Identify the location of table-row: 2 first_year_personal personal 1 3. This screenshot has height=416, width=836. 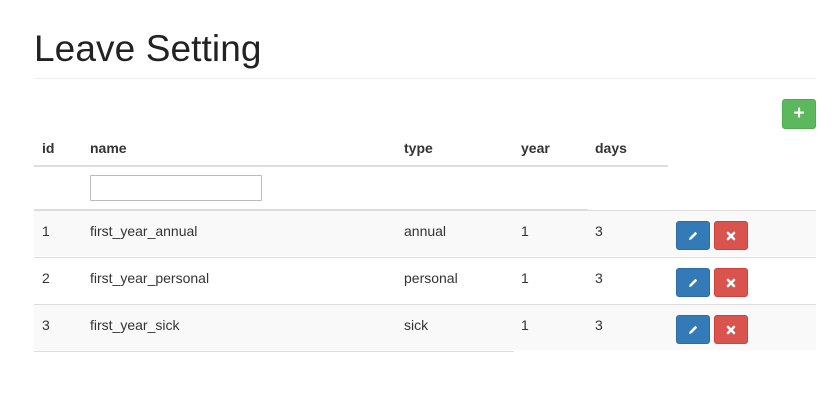
(425, 280).